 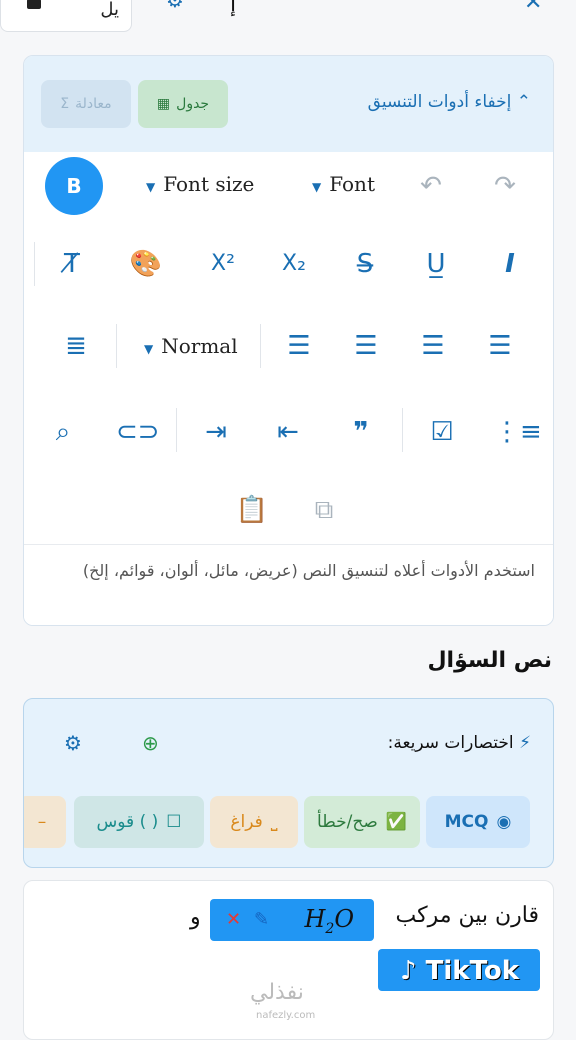 What do you see at coordinates (246, 822) in the screenshot?
I see `blank-label: فراغ` at bounding box center [246, 822].